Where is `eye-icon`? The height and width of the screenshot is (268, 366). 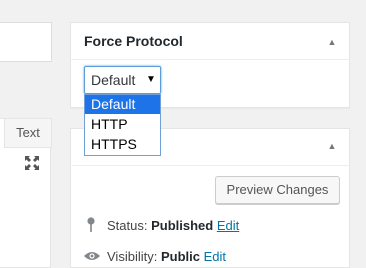
eye-icon is located at coordinates (92, 256).